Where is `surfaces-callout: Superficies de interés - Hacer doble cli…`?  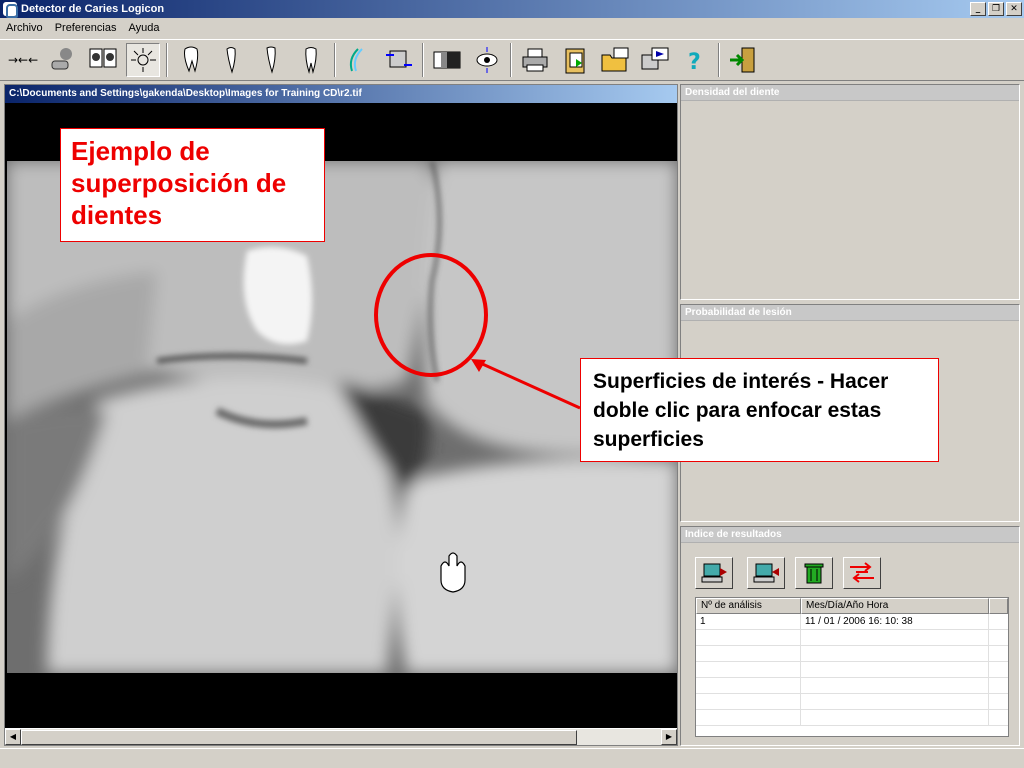 surfaces-callout: Superficies de interés - Hacer doble cli… is located at coordinates (759, 410).